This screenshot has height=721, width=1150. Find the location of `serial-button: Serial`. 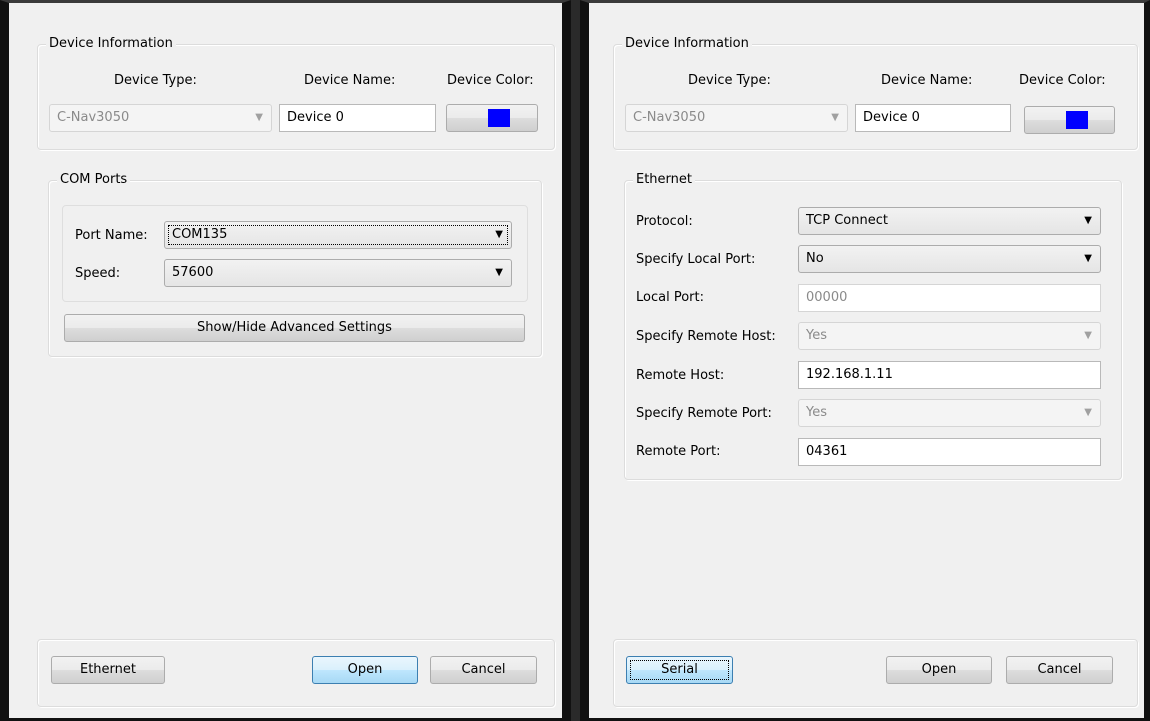

serial-button: Serial is located at coordinates (679, 670).